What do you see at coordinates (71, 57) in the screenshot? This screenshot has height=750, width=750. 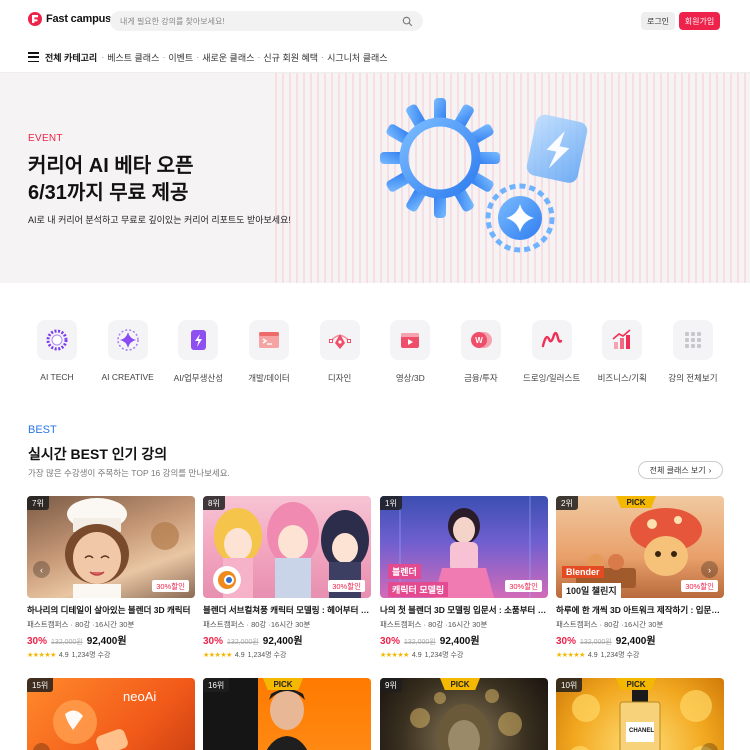 I see `nav-all-categories: 전체 카테고리` at bounding box center [71, 57].